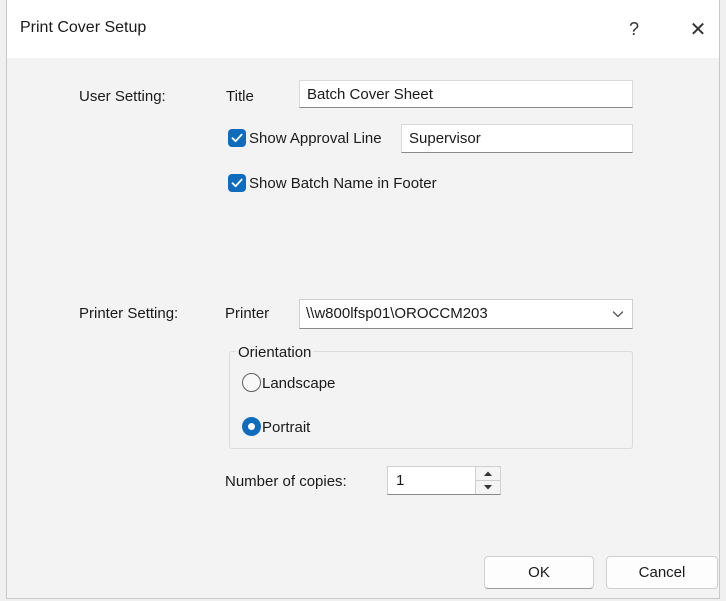 Image resolution: width=726 pixels, height=601 pixels. What do you see at coordinates (122, 96) in the screenshot?
I see `user-setting-label: User Setting:` at bounding box center [122, 96].